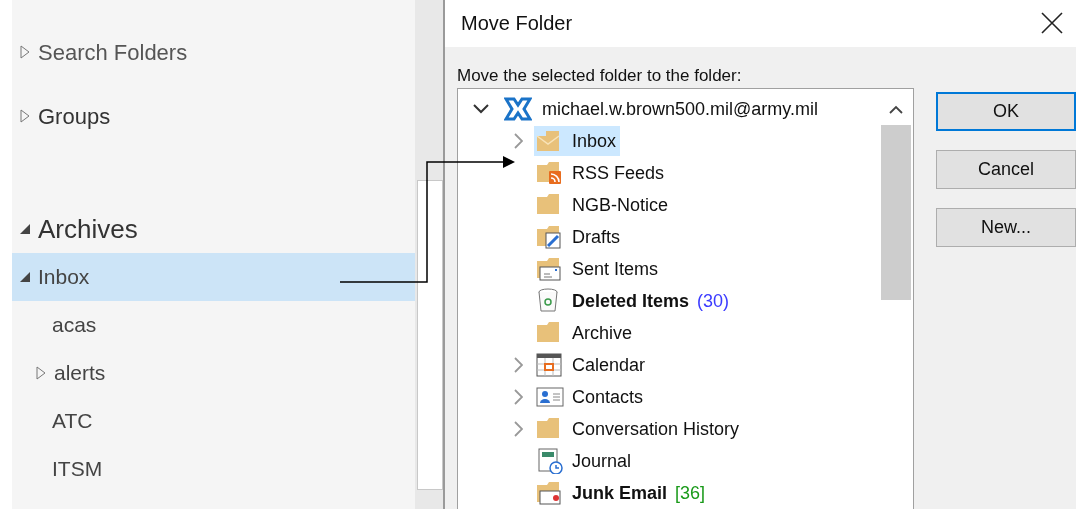 This screenshot has width=1076, height=509. I want to click on folder-item: Archive, so click(585, 333).